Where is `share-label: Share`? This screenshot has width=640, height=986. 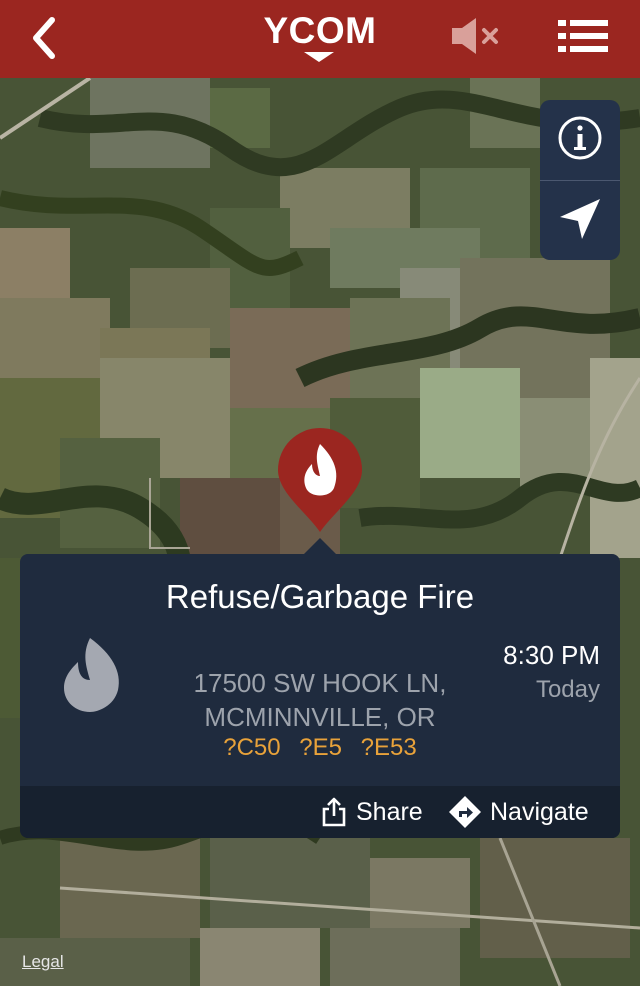
share-label: Share is located at coordinates (389, 811).